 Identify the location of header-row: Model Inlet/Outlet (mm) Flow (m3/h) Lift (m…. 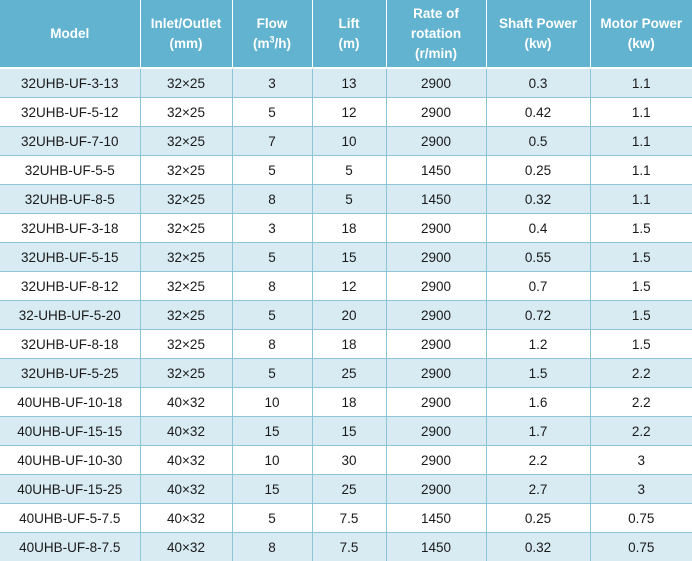
(346, 34).